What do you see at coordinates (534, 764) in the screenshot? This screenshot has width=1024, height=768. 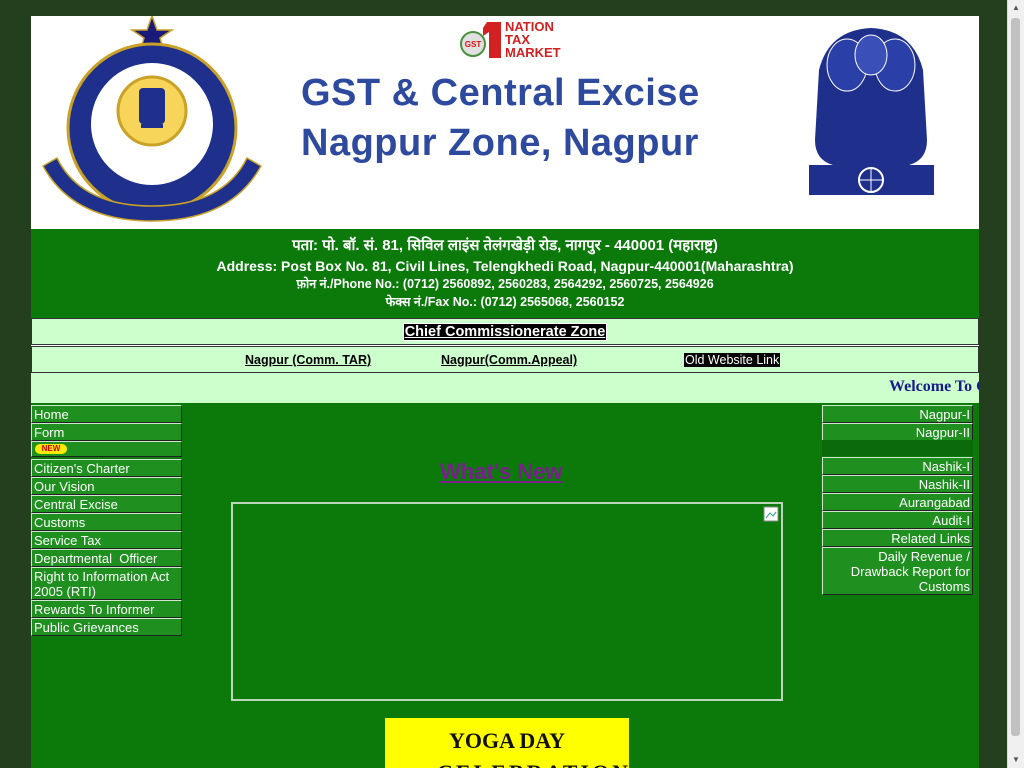 I see `yoga-day-subtitle: CELEBRATION` at bounding box center [534, 764].